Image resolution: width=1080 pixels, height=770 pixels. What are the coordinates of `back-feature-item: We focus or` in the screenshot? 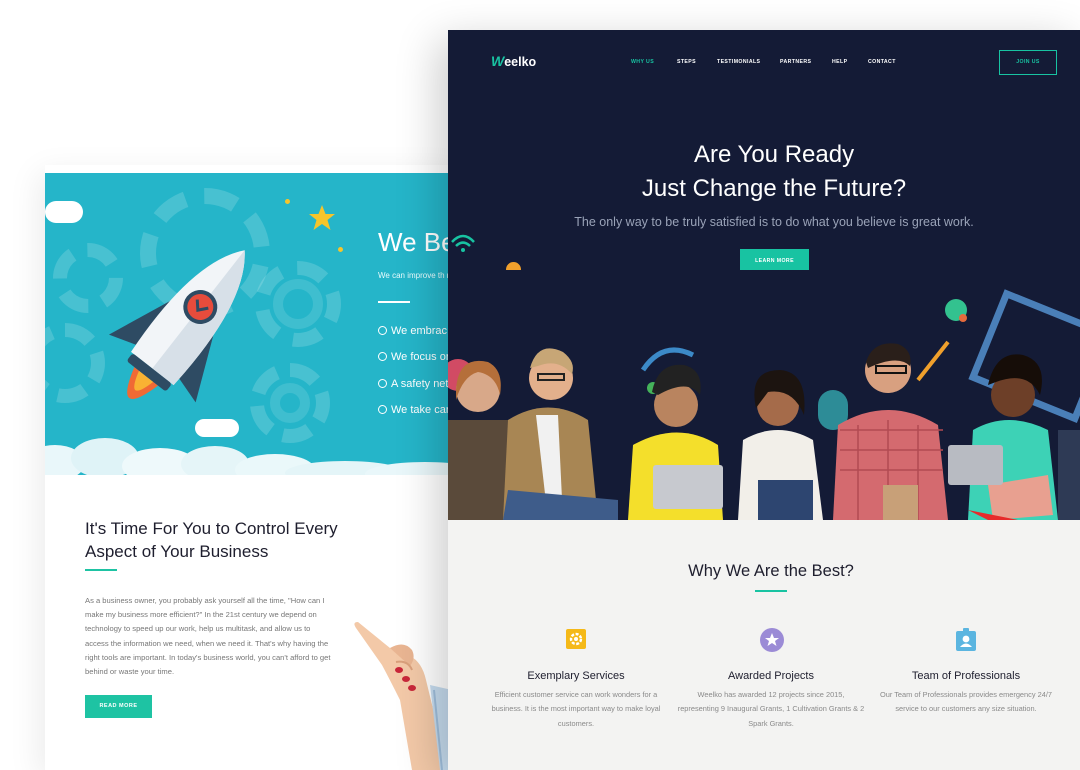 It's located at (414, 357).